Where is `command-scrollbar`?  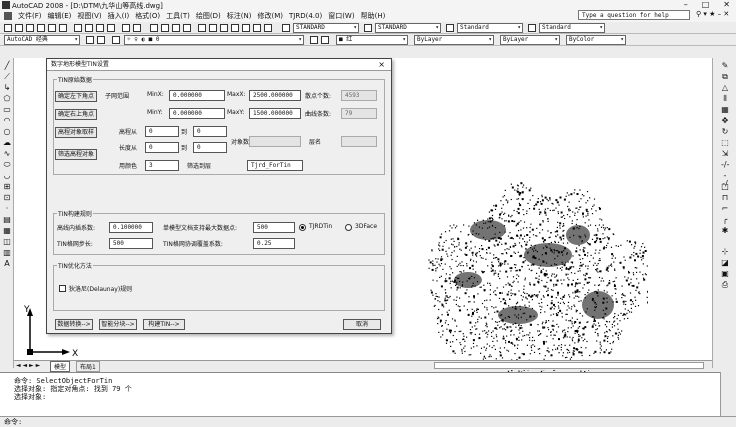
command-scrollbar is located at coordinates (728, 394).